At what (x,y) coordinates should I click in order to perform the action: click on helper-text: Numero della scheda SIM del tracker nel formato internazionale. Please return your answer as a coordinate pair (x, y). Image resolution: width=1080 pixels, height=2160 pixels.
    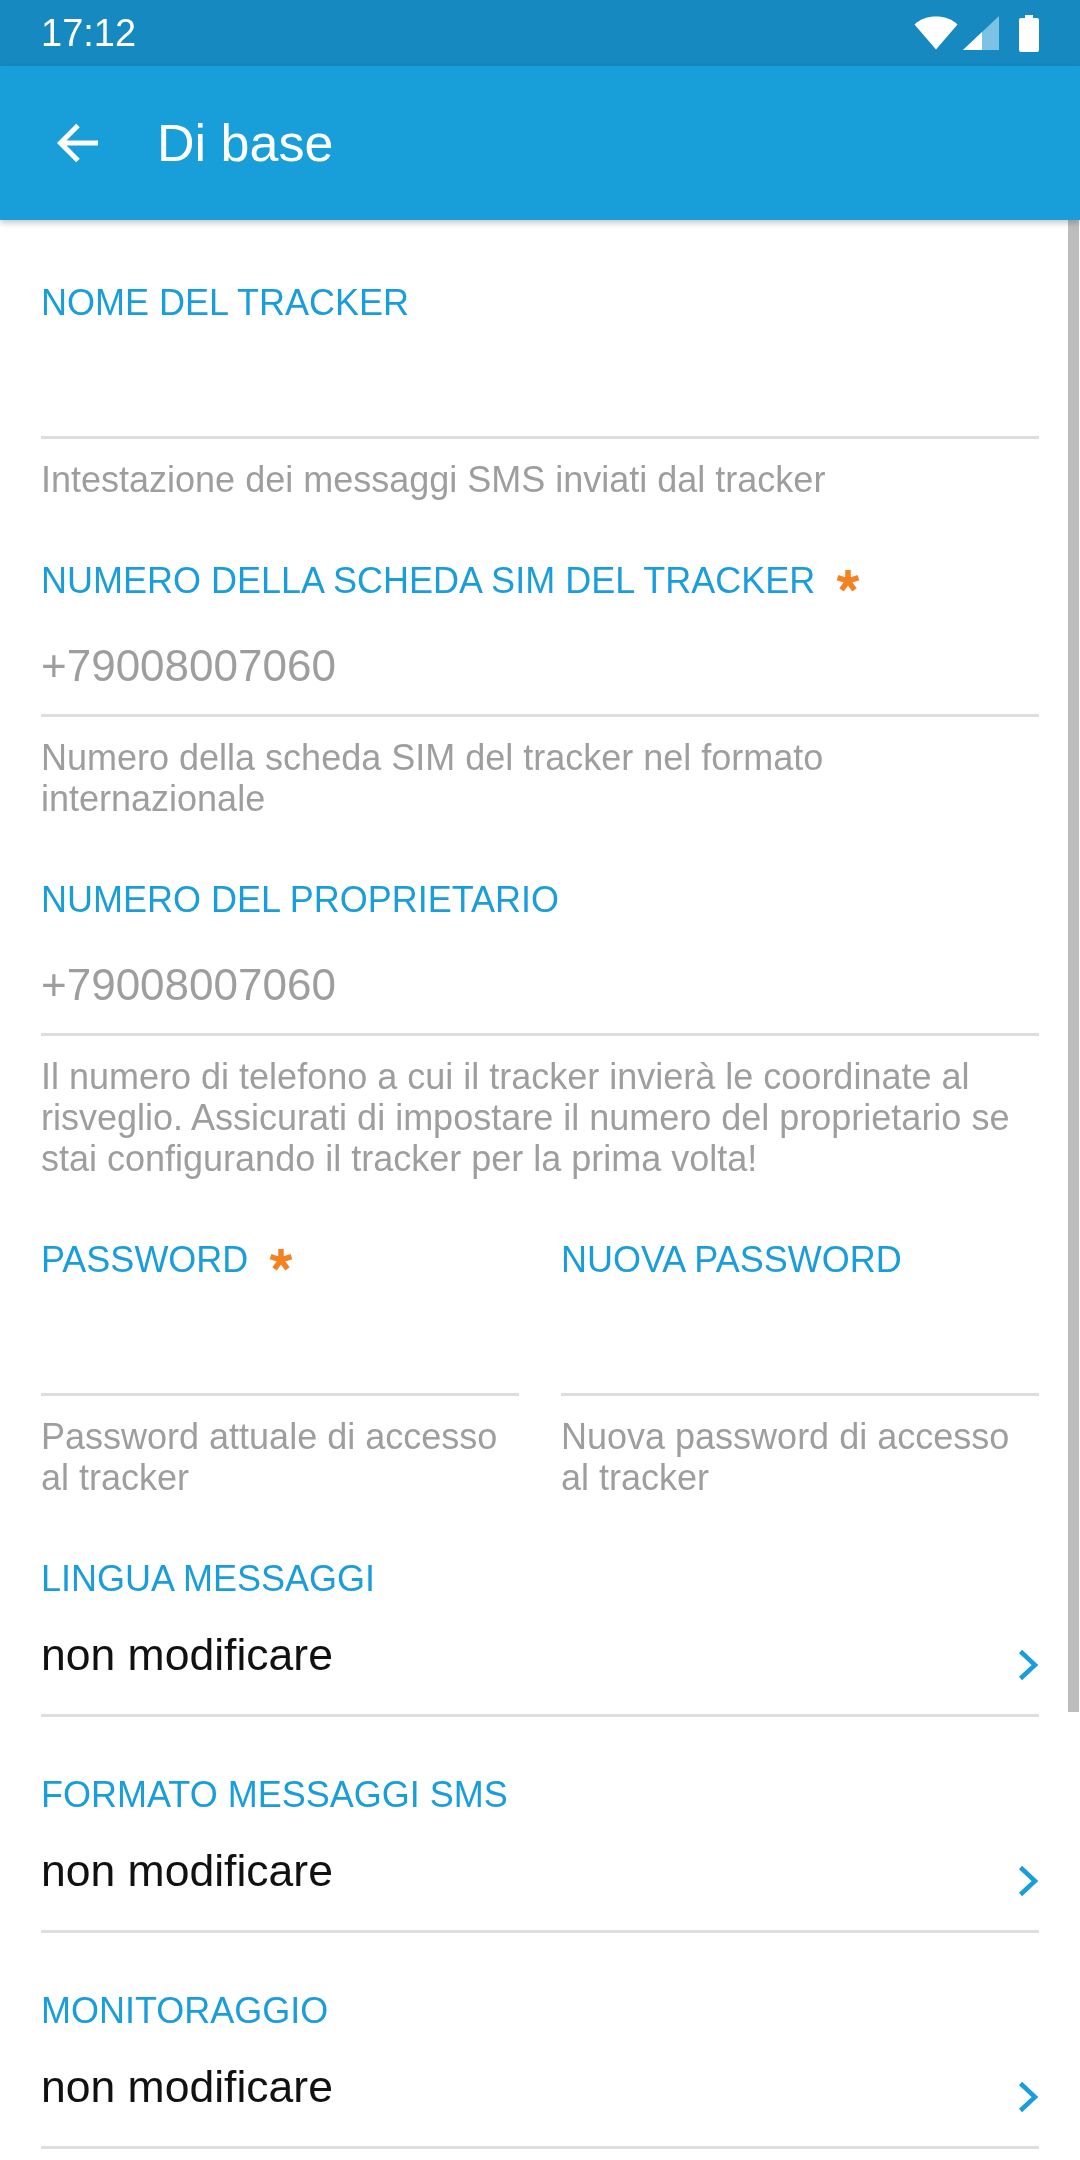
    Looking at the image, I should click on (433, 778).